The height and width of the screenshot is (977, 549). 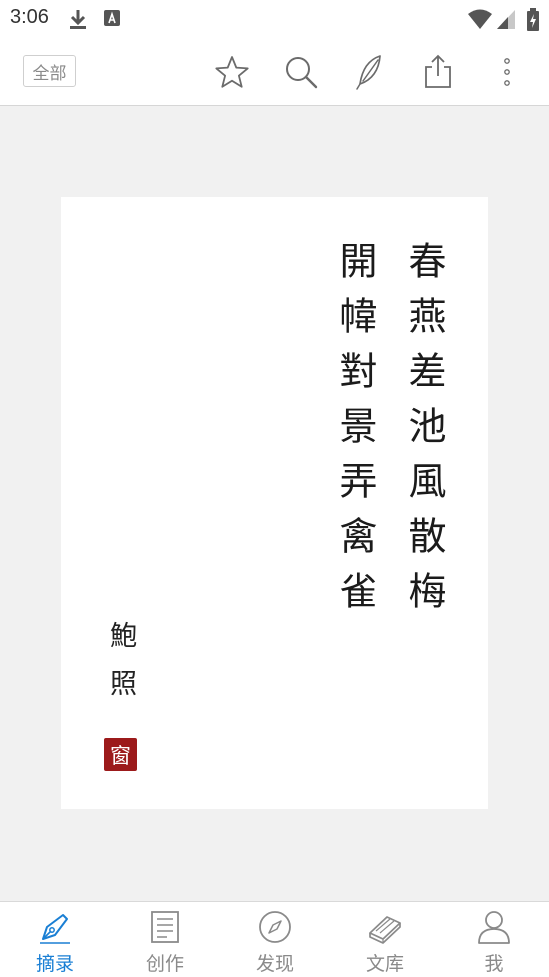 What do you see at coordinates (385, 930) in the screenshot?
I see `books-icon` at bounding box center [385, 930].